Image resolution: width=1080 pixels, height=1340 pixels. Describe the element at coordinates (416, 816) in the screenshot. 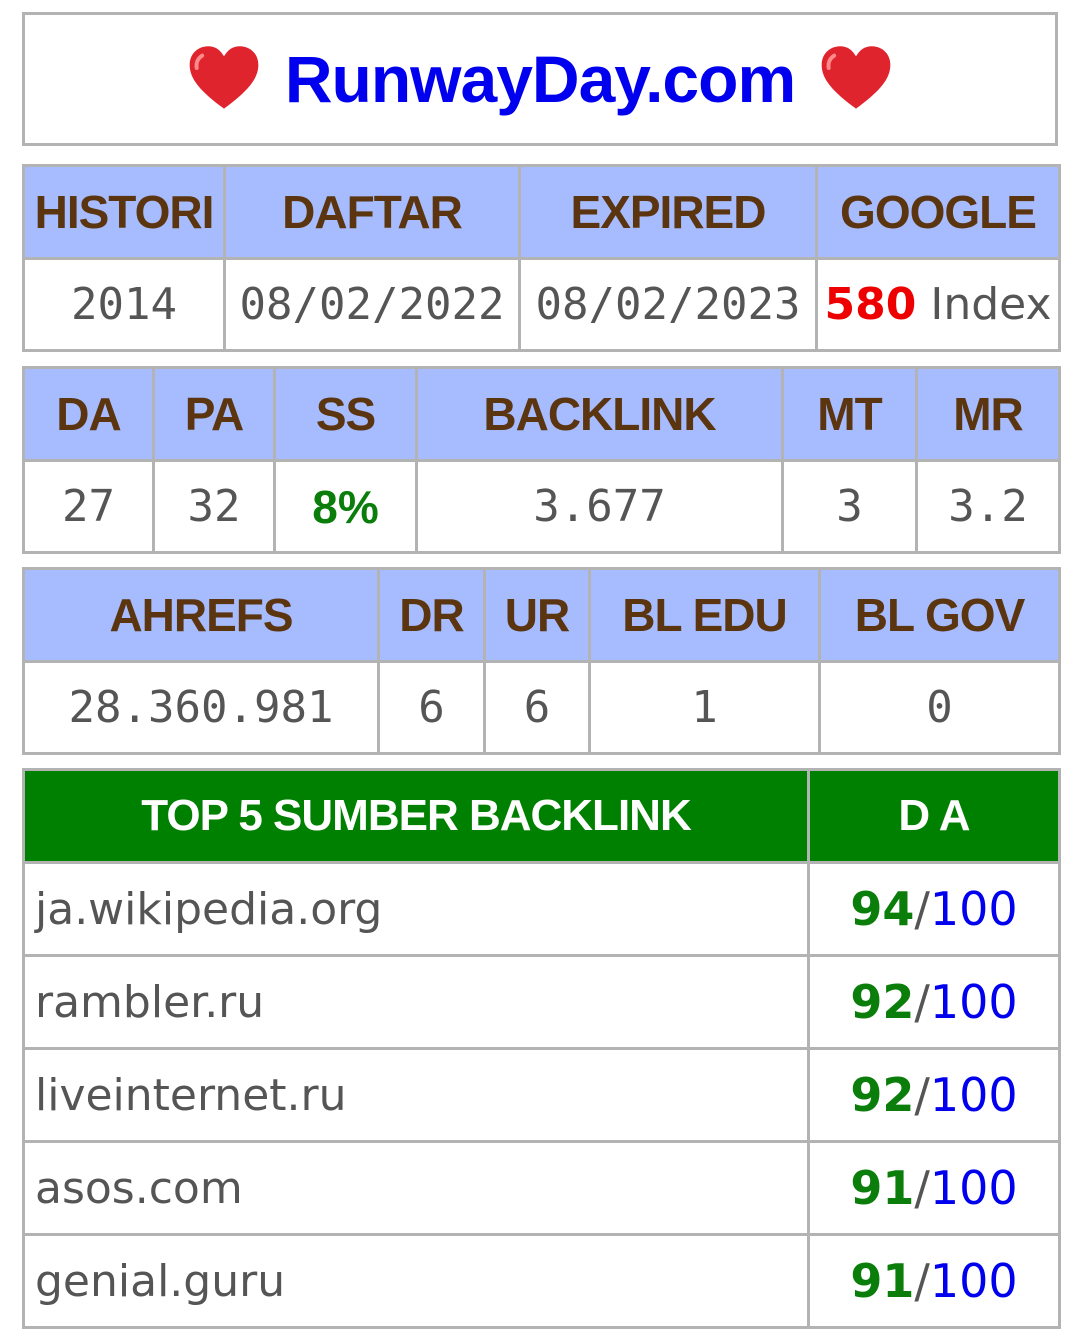

I see `header-top-sources: TOP 5 SUMBER BACKLINK` at that location.